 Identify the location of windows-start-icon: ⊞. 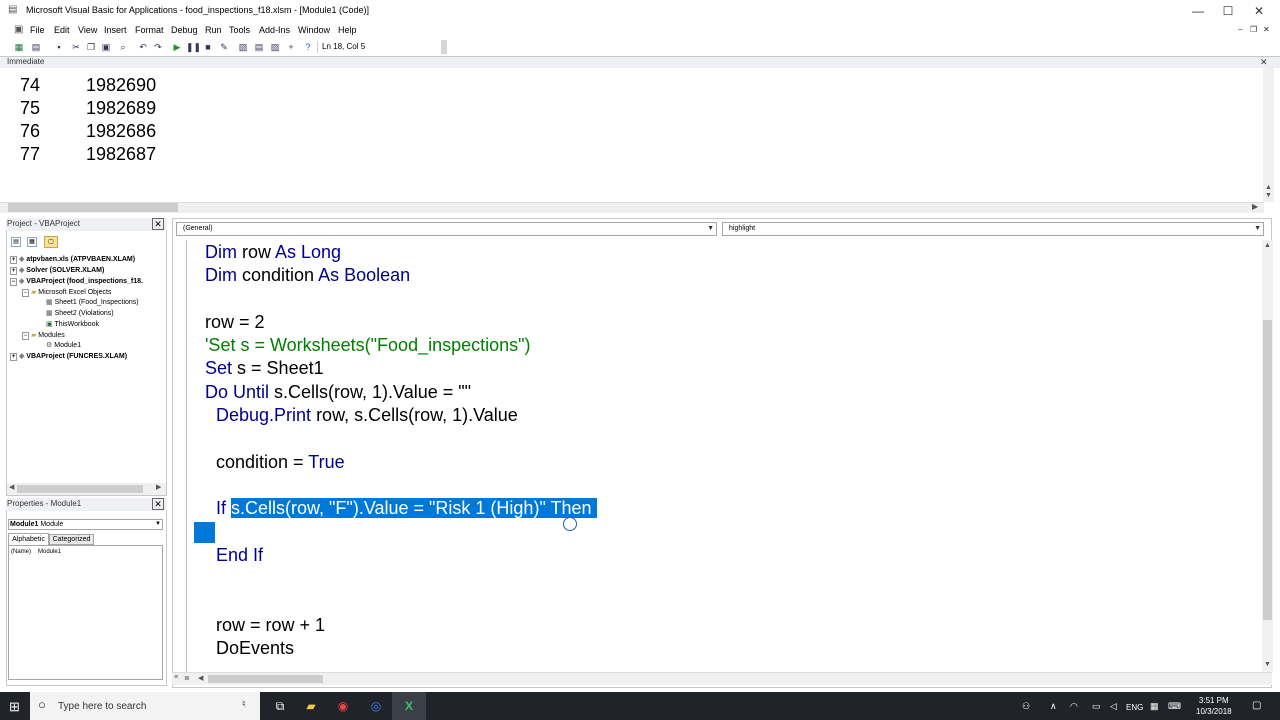
(14, 707).